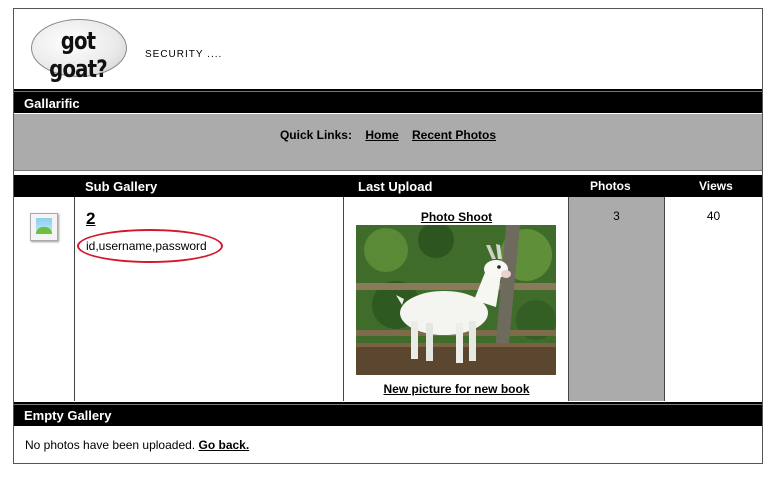  I want to click on table-header: Sub Gallery Last Upload Photos Views, so click(388, 186).